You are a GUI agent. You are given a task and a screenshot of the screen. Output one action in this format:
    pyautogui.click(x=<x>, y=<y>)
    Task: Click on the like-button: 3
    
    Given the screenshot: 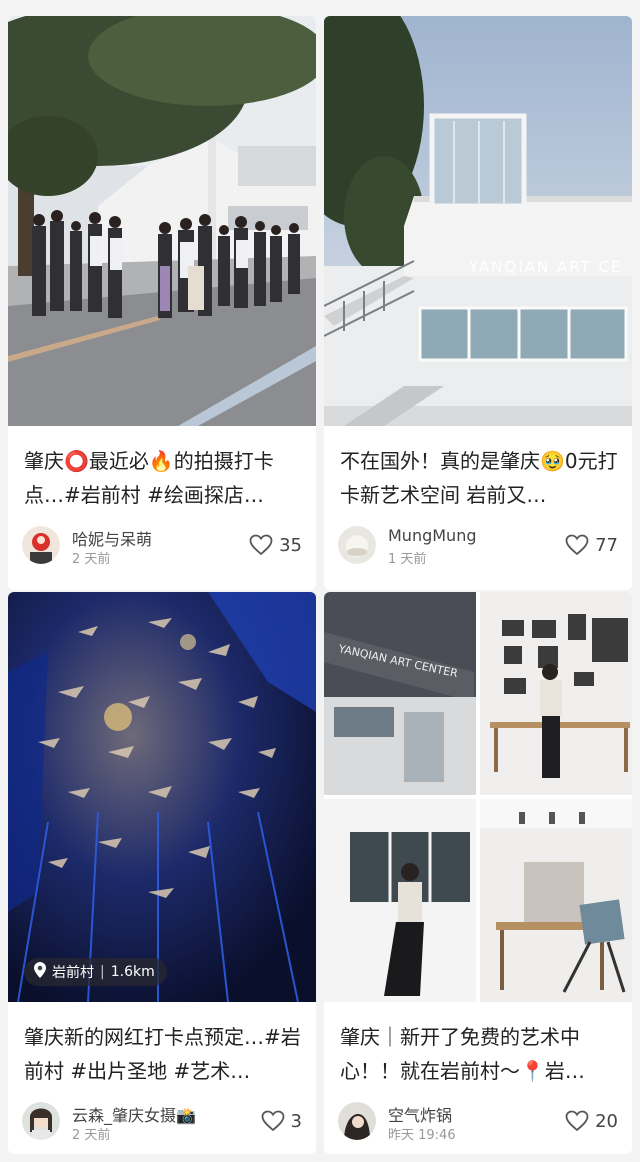 What is the action you would take?
    pyautogui.click(x=281, y=1121)
    